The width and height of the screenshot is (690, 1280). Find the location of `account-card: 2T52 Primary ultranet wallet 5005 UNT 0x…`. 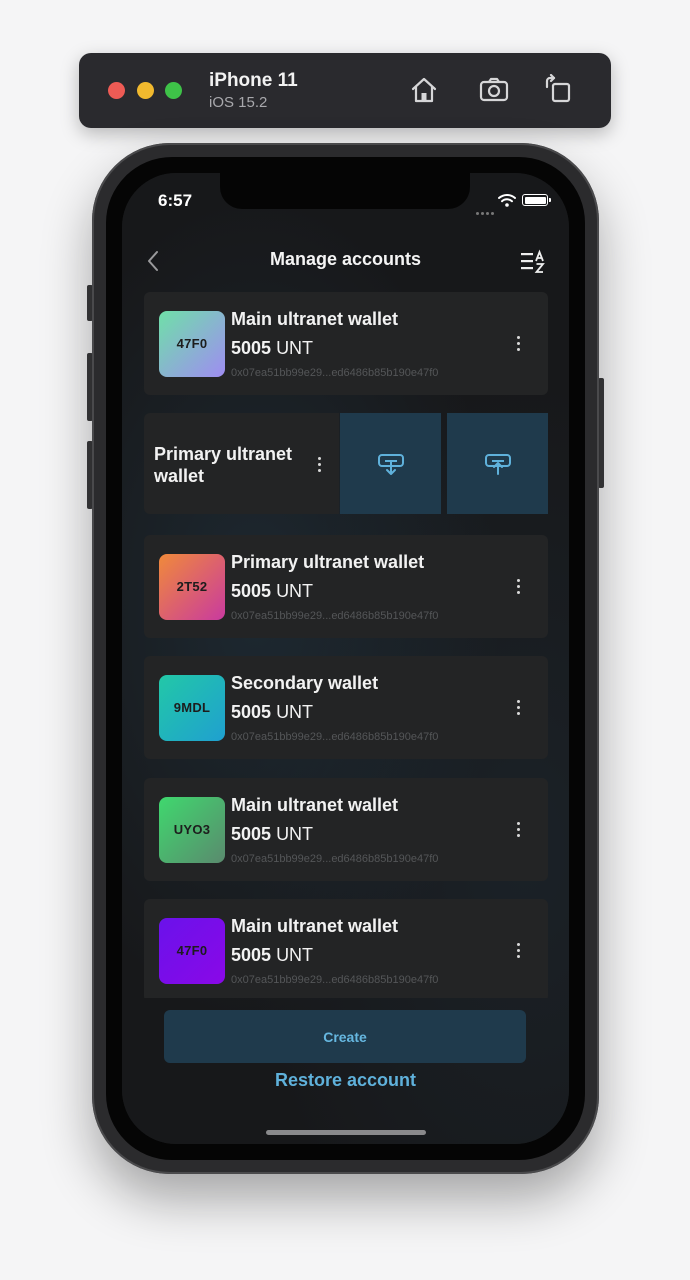

account-card: 2T52 Primary ultranet wallet 5005 UNT 0x… is located at coordinates (346, 586).